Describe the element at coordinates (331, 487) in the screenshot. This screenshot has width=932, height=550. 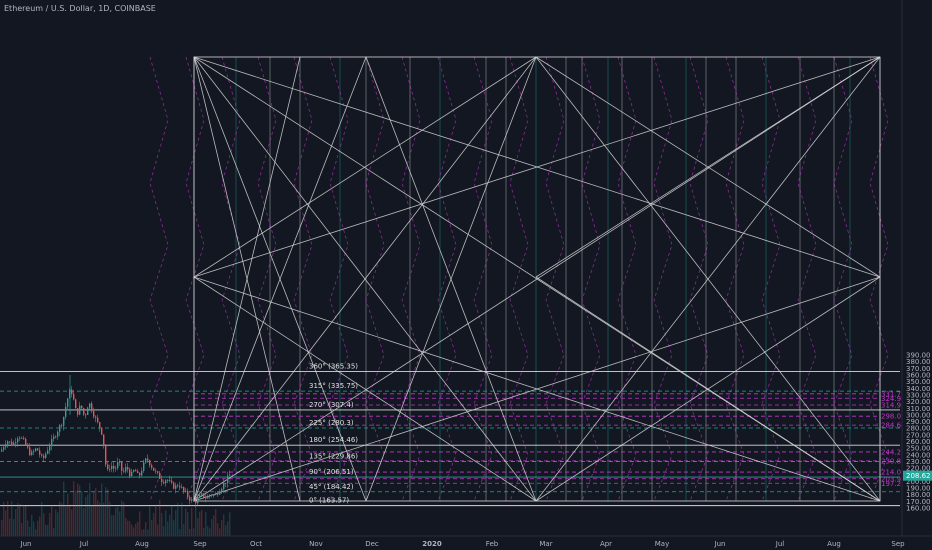
I see `gann-level-label: 45° (184.42)` at that location.